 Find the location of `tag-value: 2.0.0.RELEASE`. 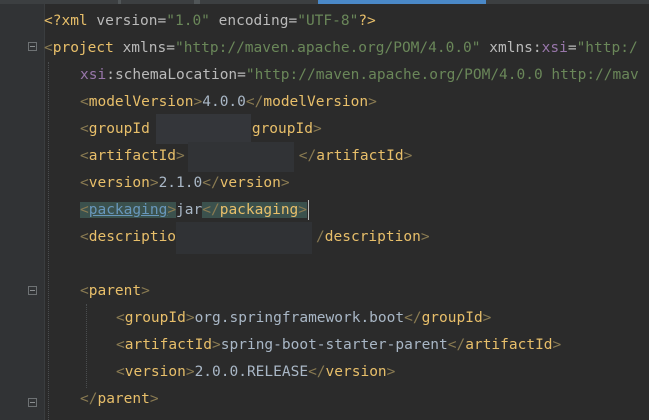

tag-value: 2.0.0.RELEASE is located at coordinates (251, 372).